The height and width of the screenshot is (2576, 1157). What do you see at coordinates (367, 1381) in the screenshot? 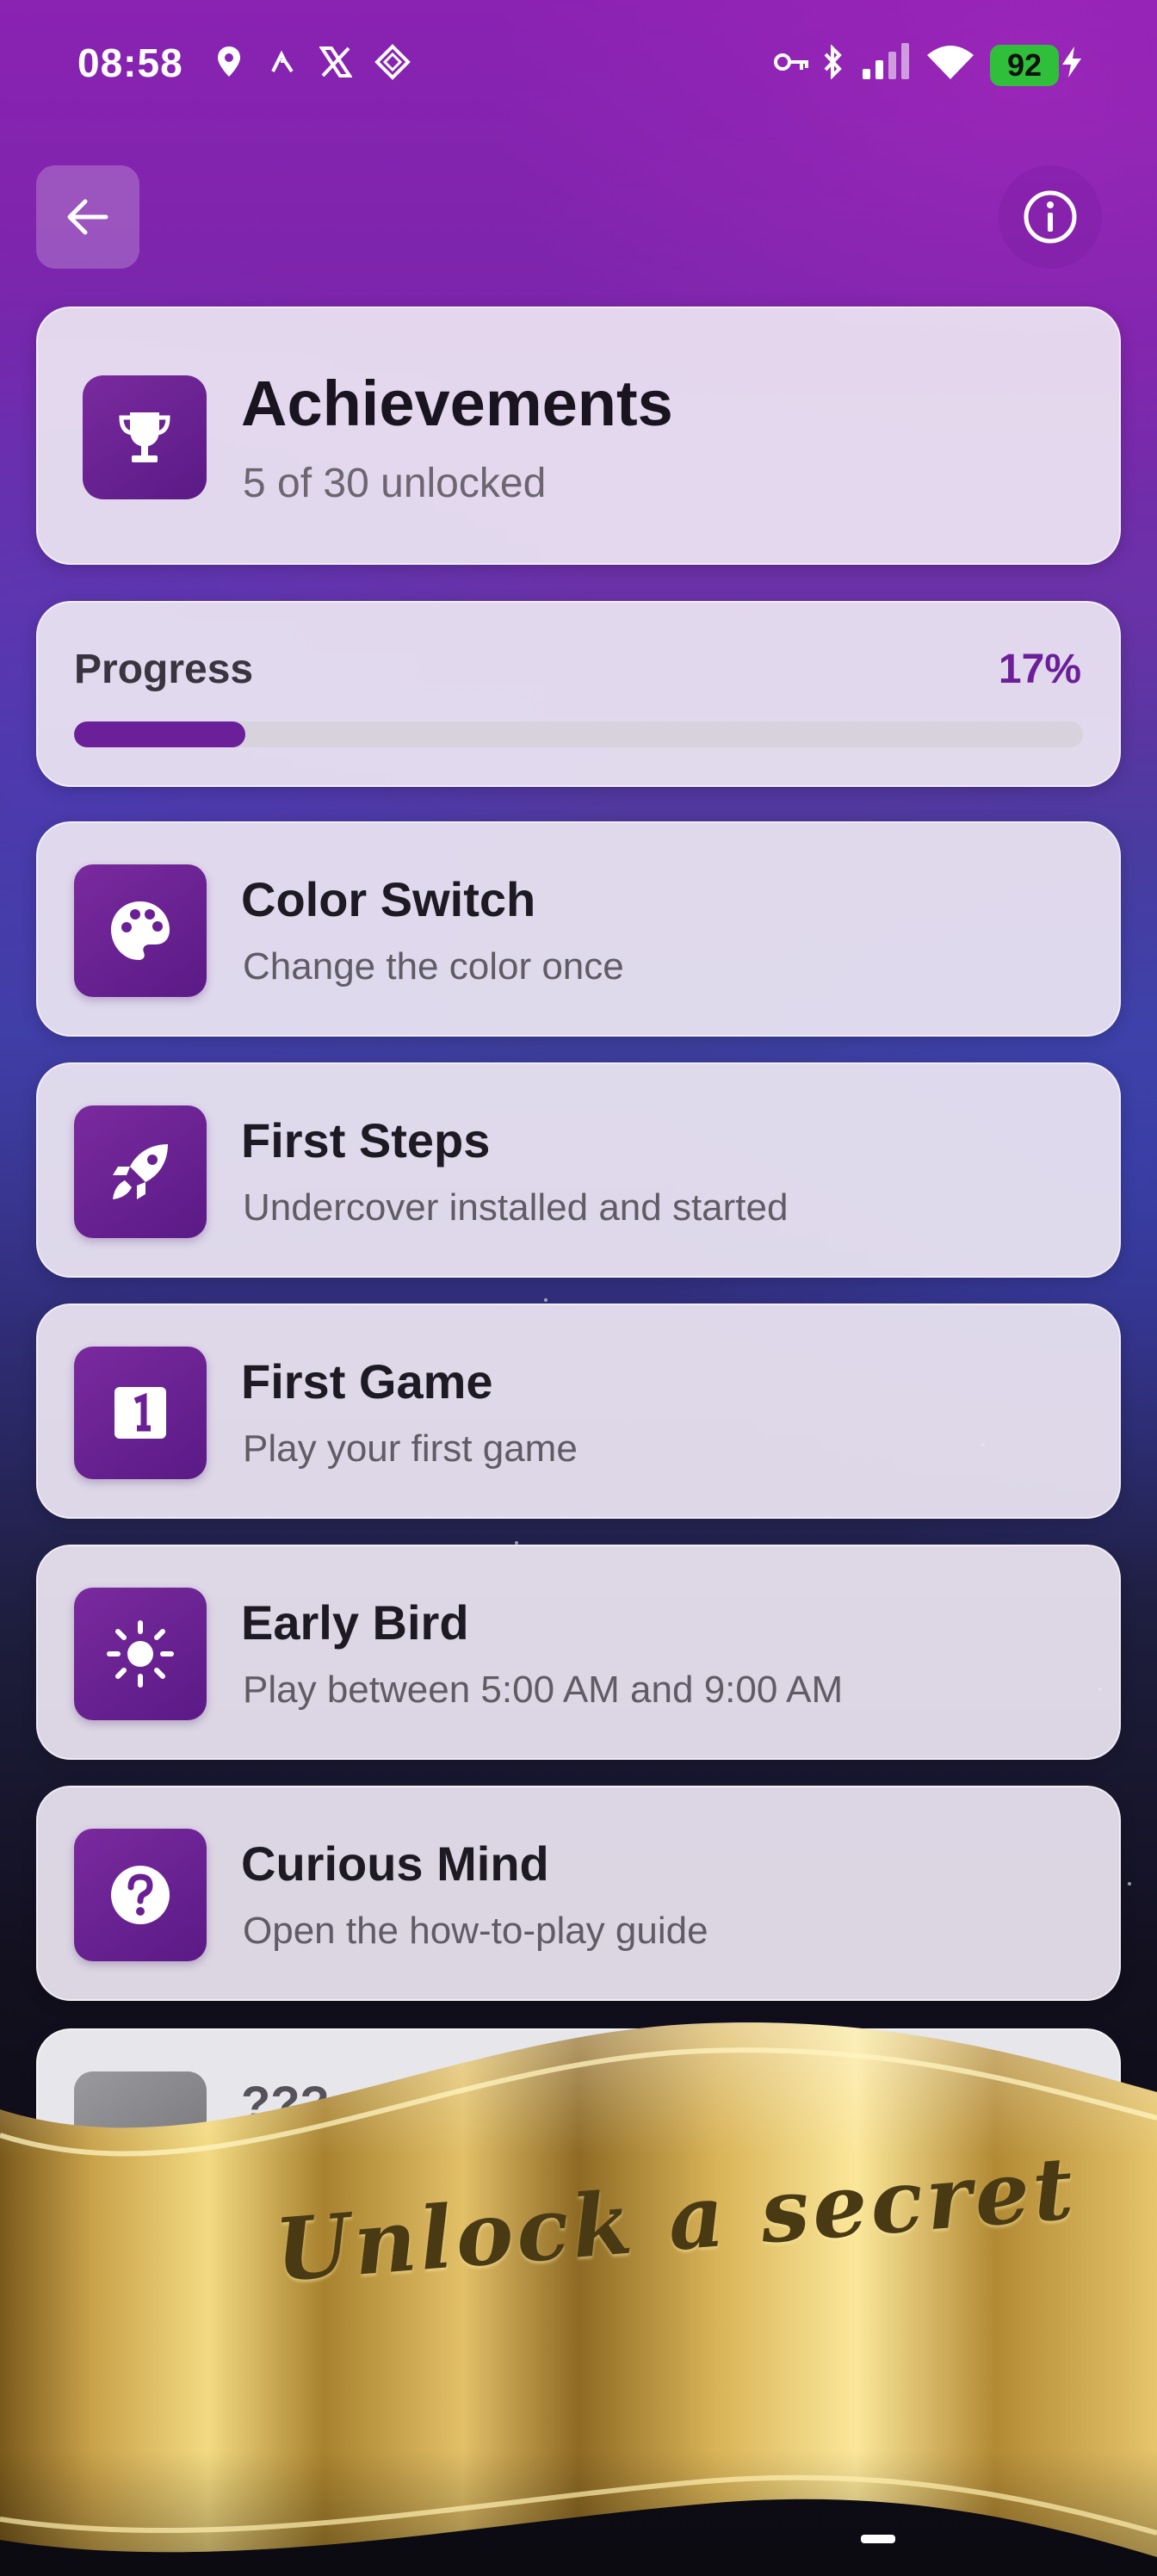
I see `achievement-title: First Game` at bounding box center [367, 1381].